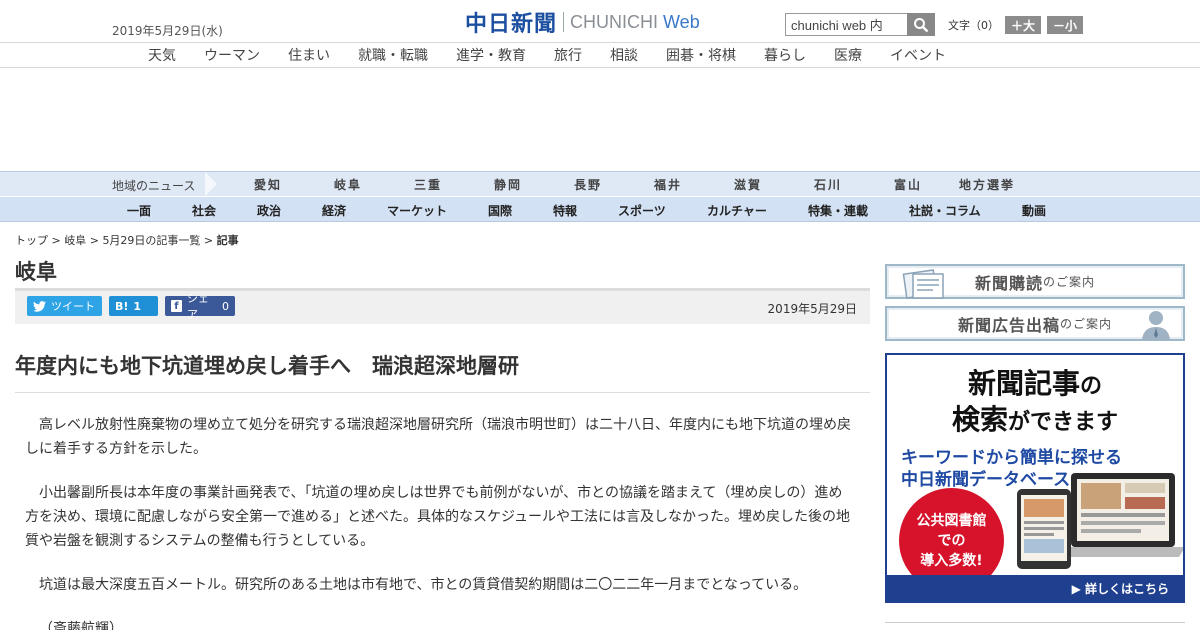 The image size is (1200, 630). I want to click on category-nav-item: ウーマン, so click(232, 55).